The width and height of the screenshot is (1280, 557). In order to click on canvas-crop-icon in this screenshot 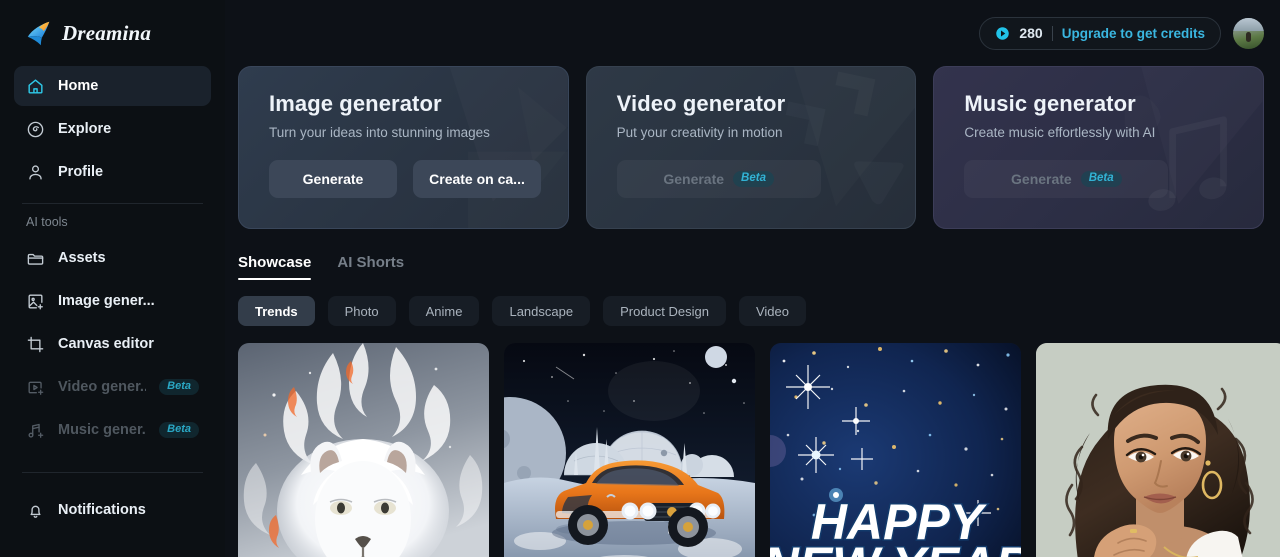, I will do `click(35, 344)`.